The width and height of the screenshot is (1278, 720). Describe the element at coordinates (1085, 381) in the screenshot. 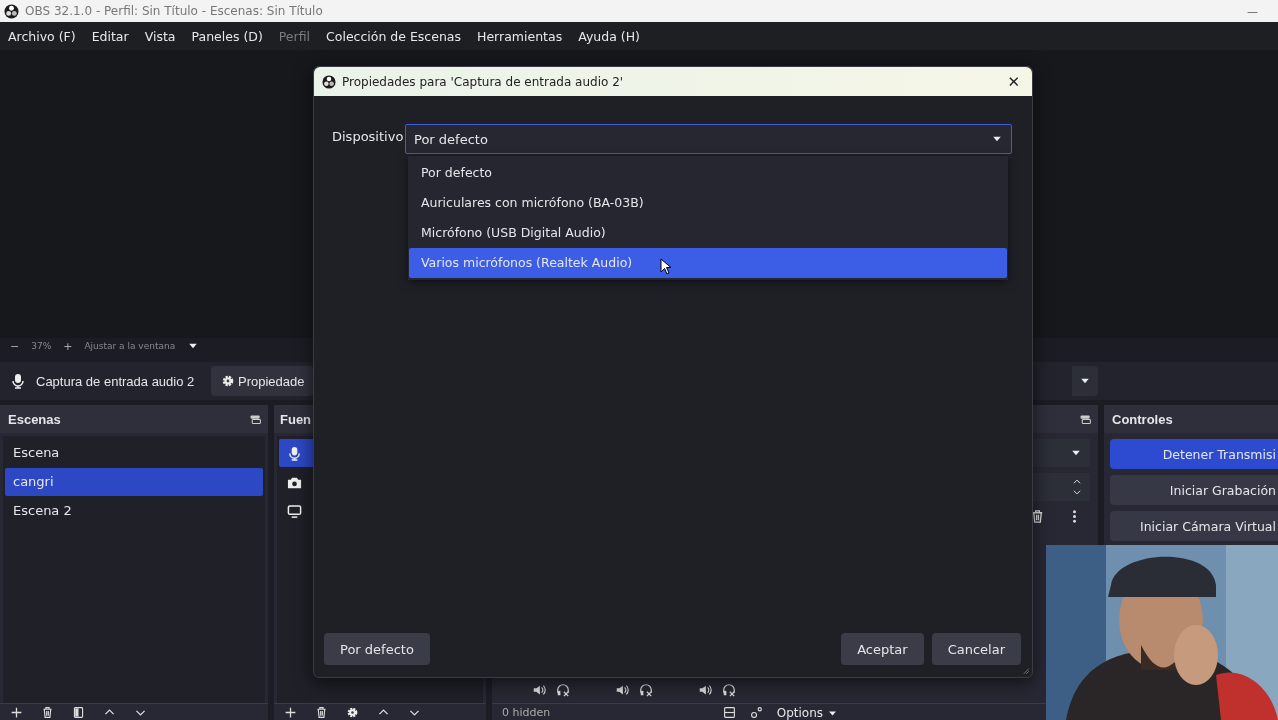

I see `dropdown` at that location.